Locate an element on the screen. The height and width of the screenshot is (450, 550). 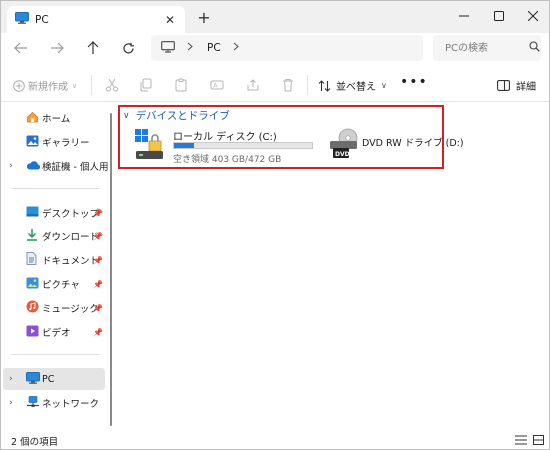
sidebar-item-gallery: ギャラリー is located at coordinates (53, 142).